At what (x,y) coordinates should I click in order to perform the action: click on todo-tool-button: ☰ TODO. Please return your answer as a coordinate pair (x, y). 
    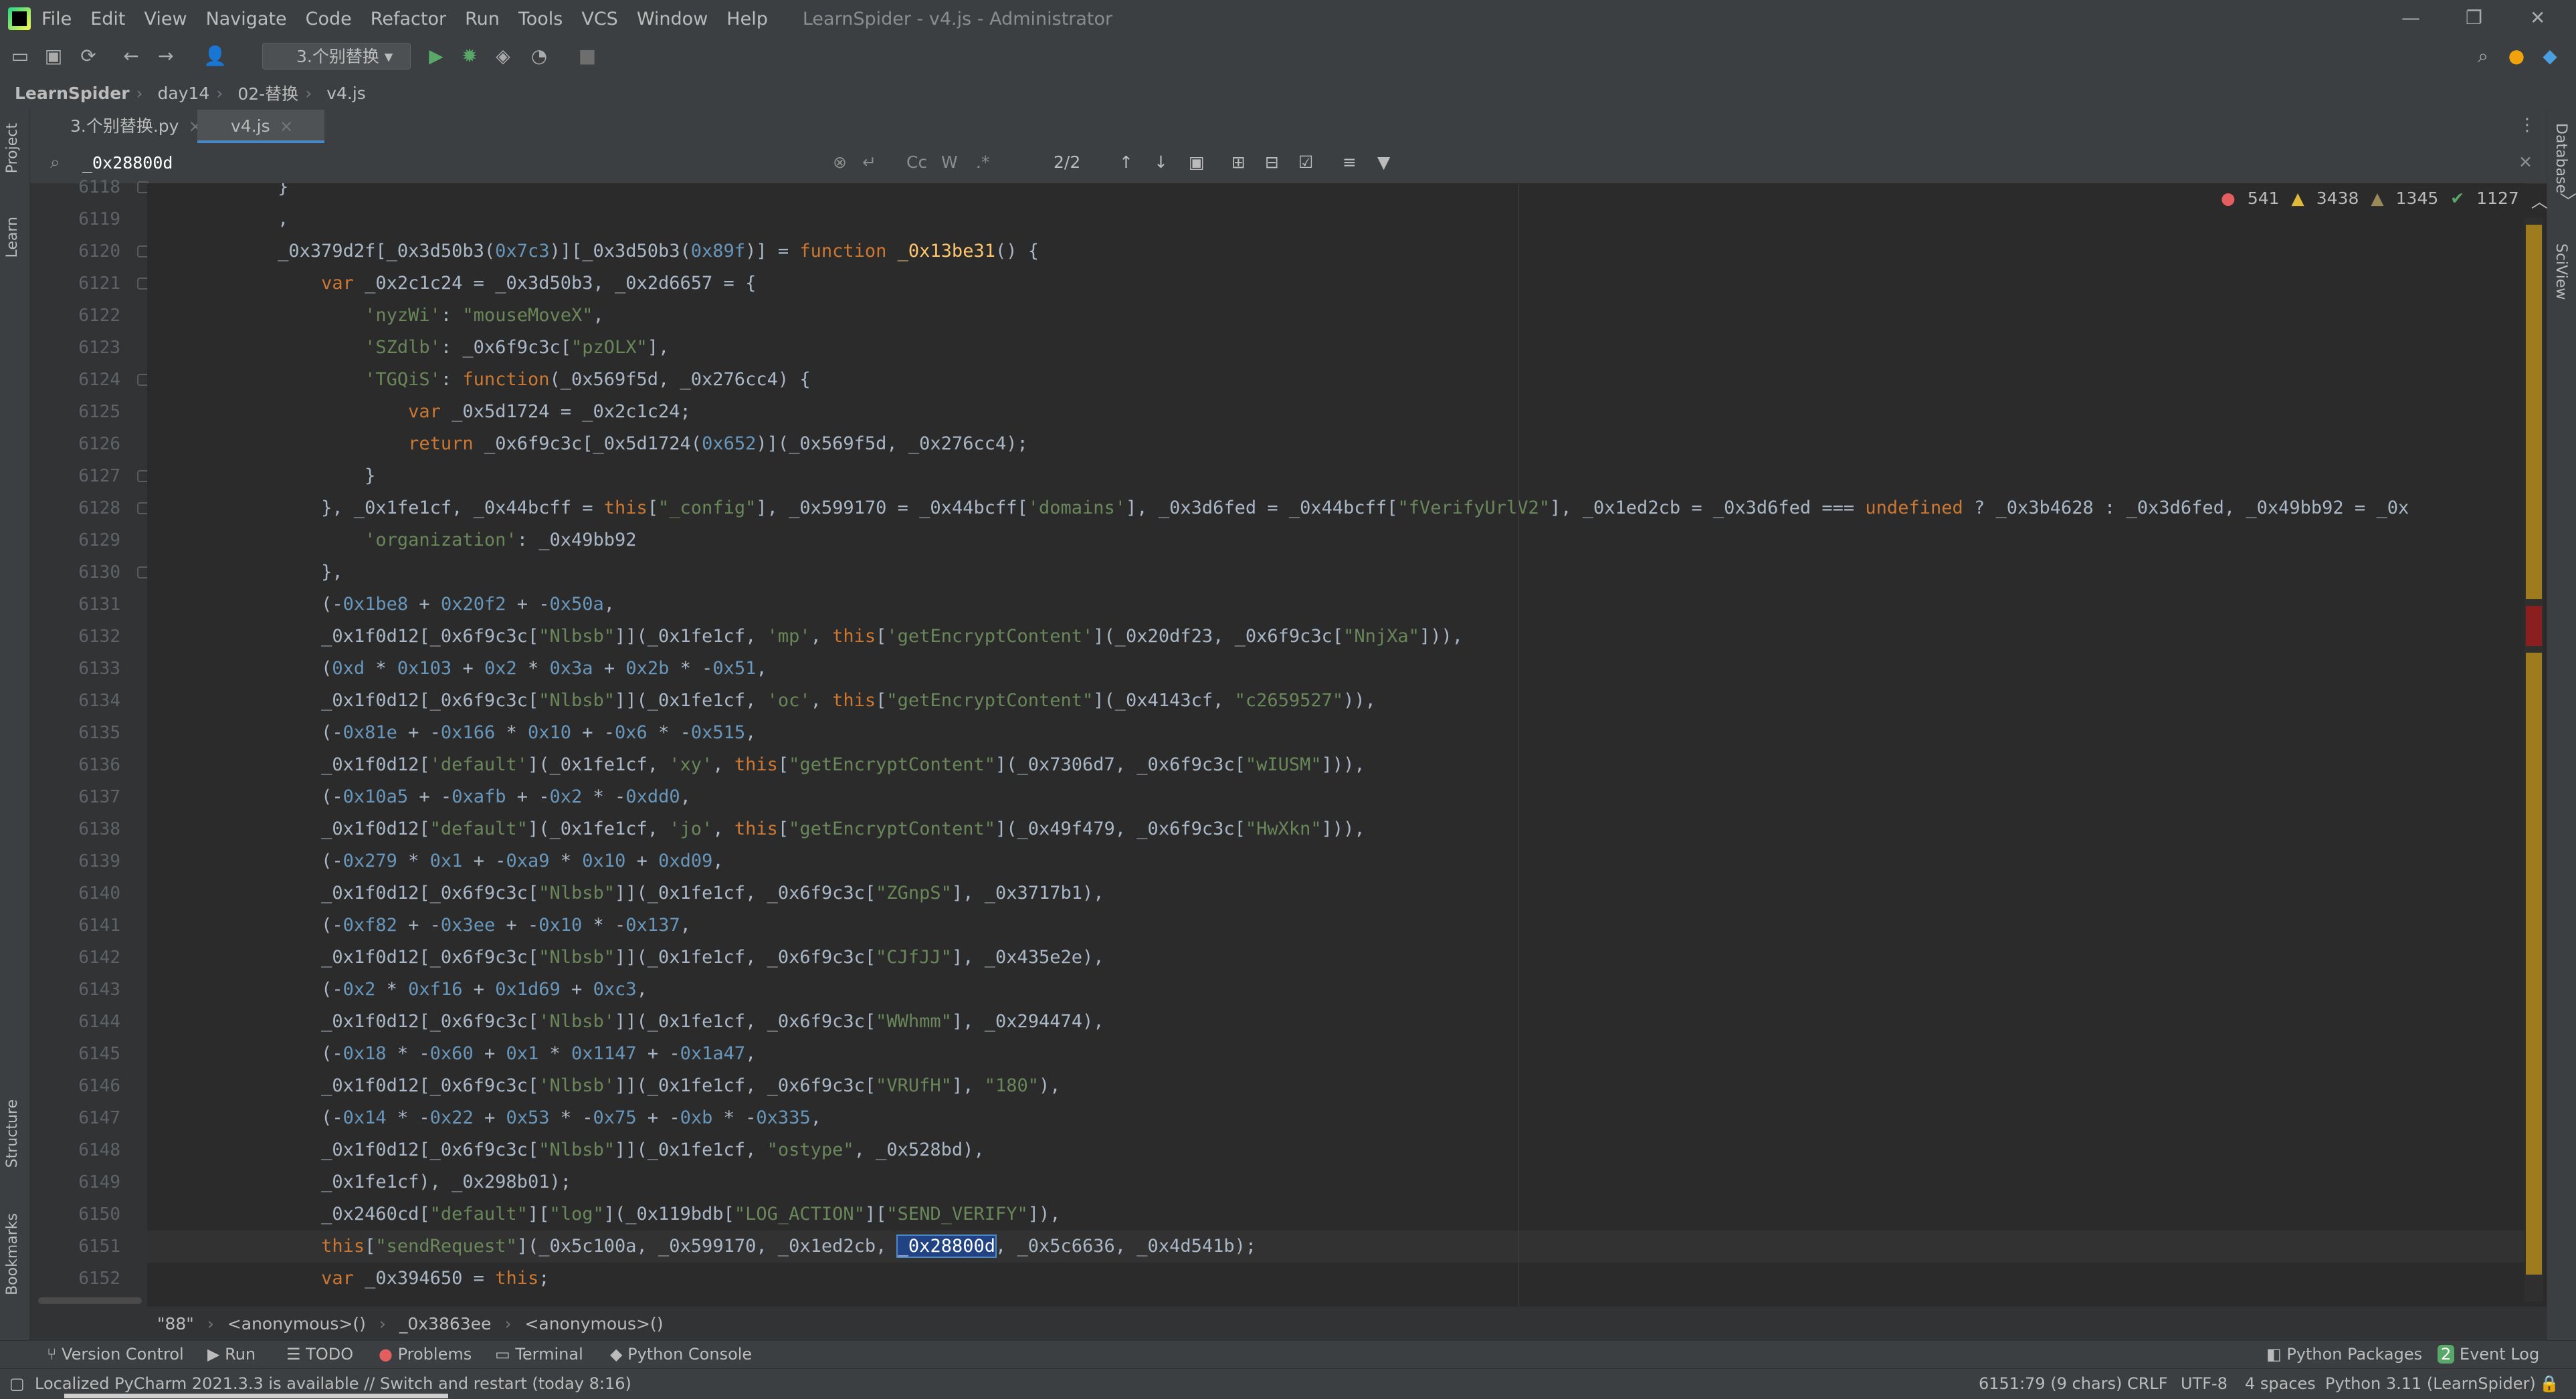
    Looking at the image, I should click on (319, 1354).